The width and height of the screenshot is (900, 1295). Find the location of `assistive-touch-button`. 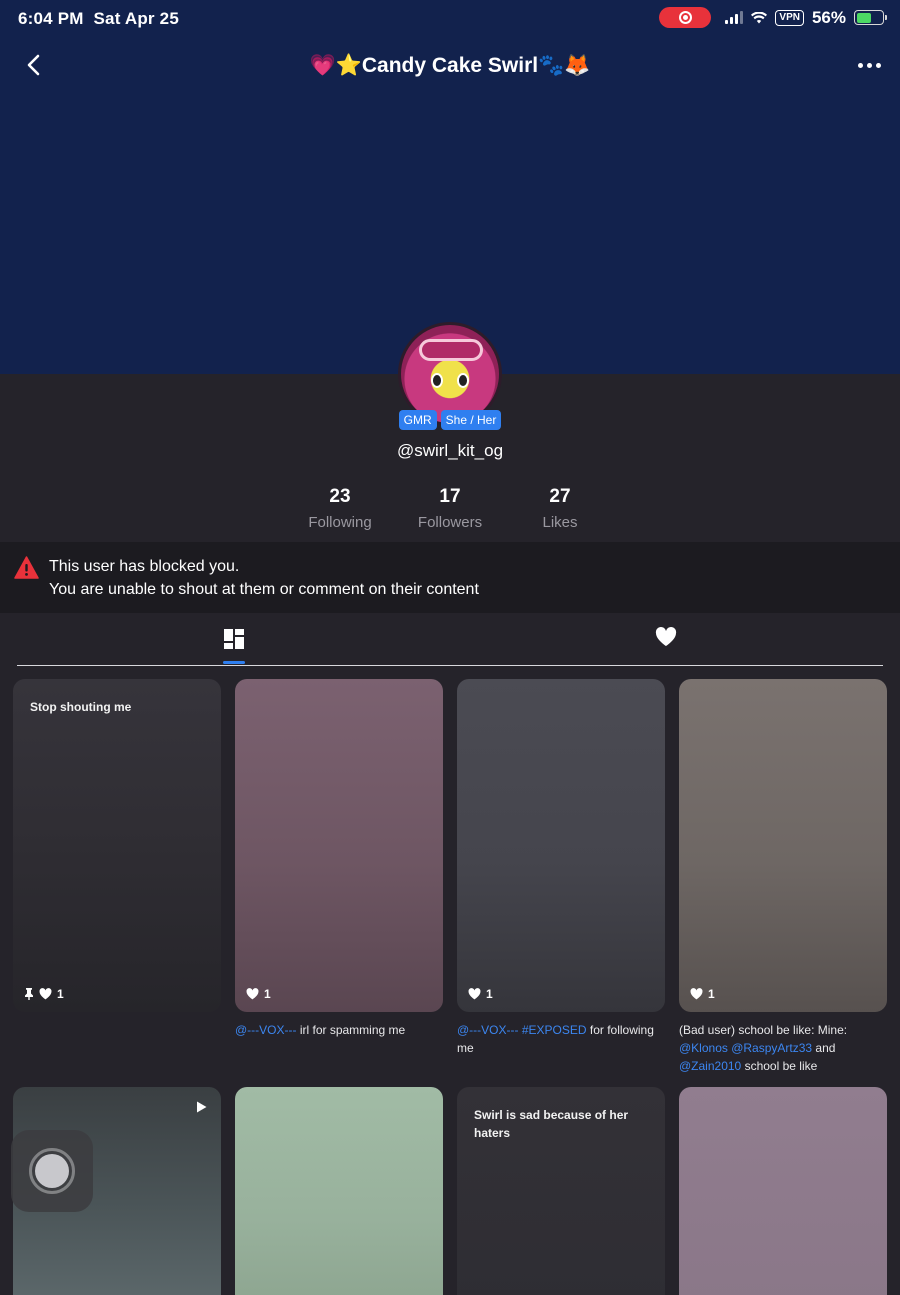

assistive-touch-button is located at coordinates (52, 1171).